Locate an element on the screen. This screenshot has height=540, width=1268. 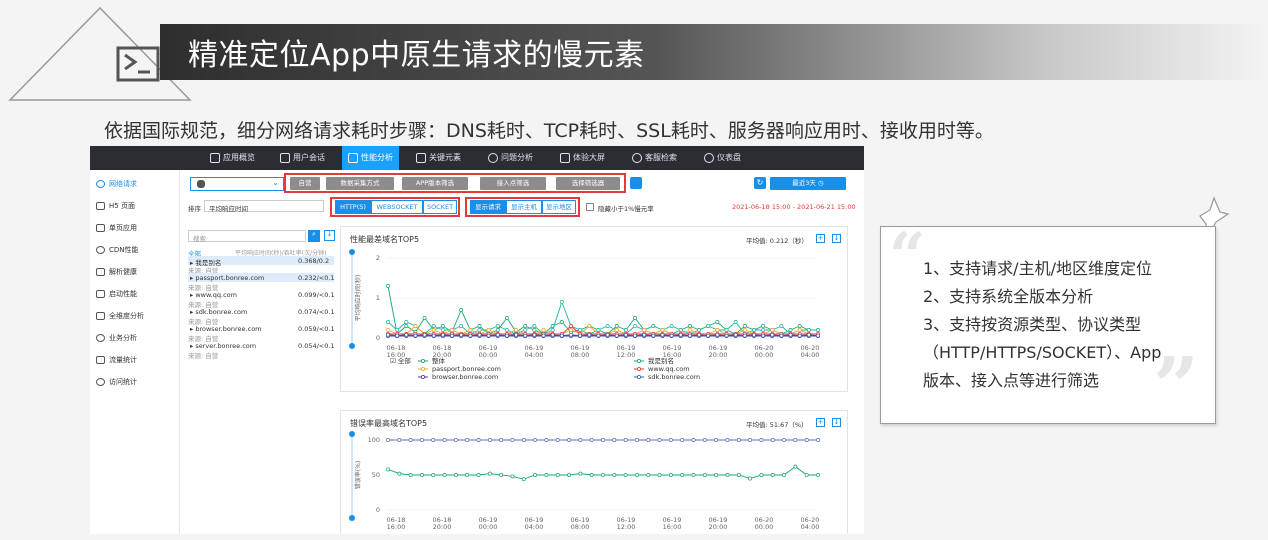
x-tick-label: 00:00 is located at coordinates (488, 355).